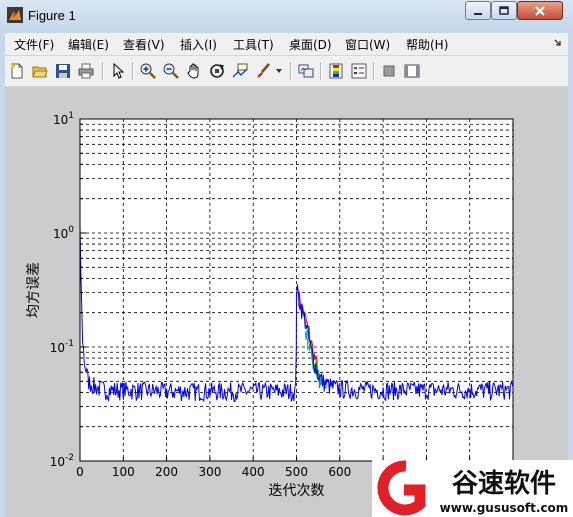 This screenshot has height=517, width=573. What do you see at coordinates (88, 44) in the screenshot?
I see `menu-edit: 编辑(E)` at bounding box center [88, 44].